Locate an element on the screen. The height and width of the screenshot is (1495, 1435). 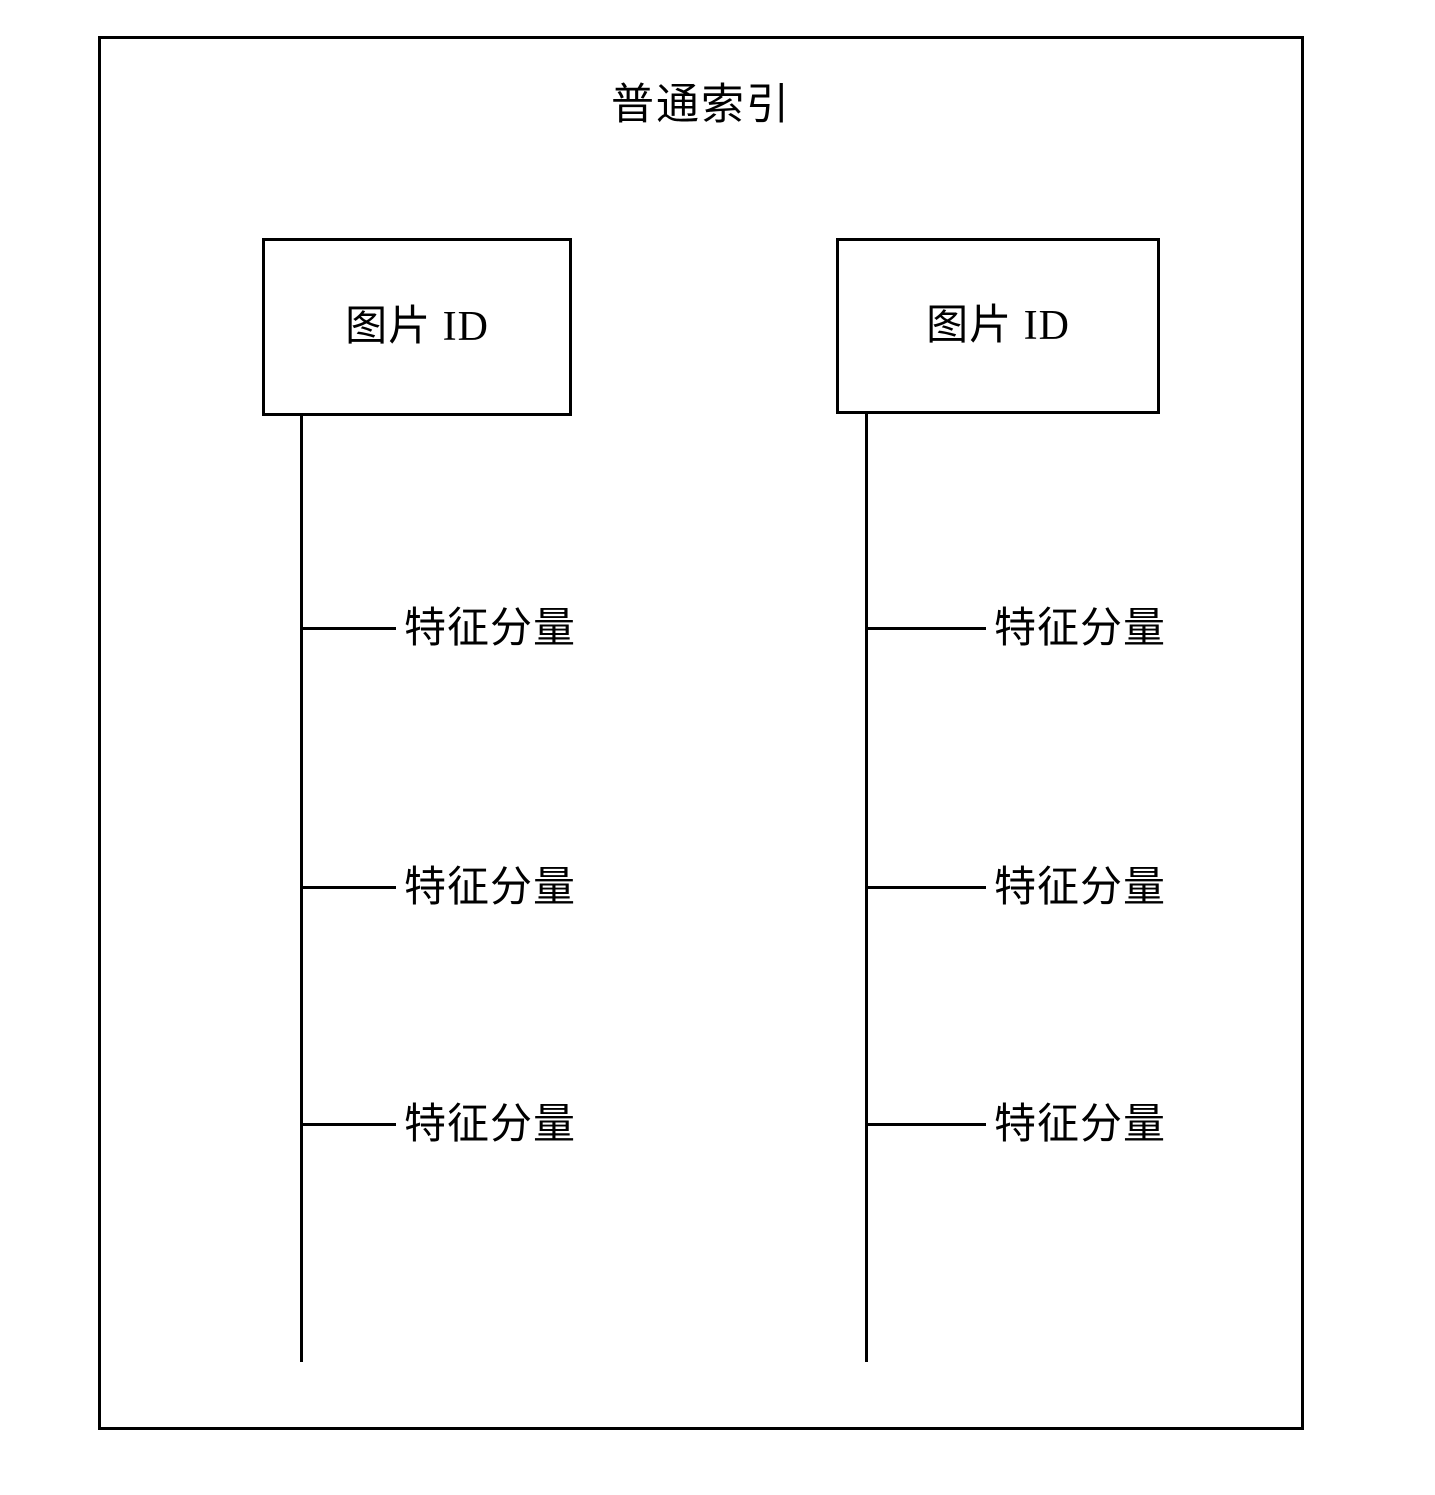
trunk-line-left is located at coordinates (301, 889).